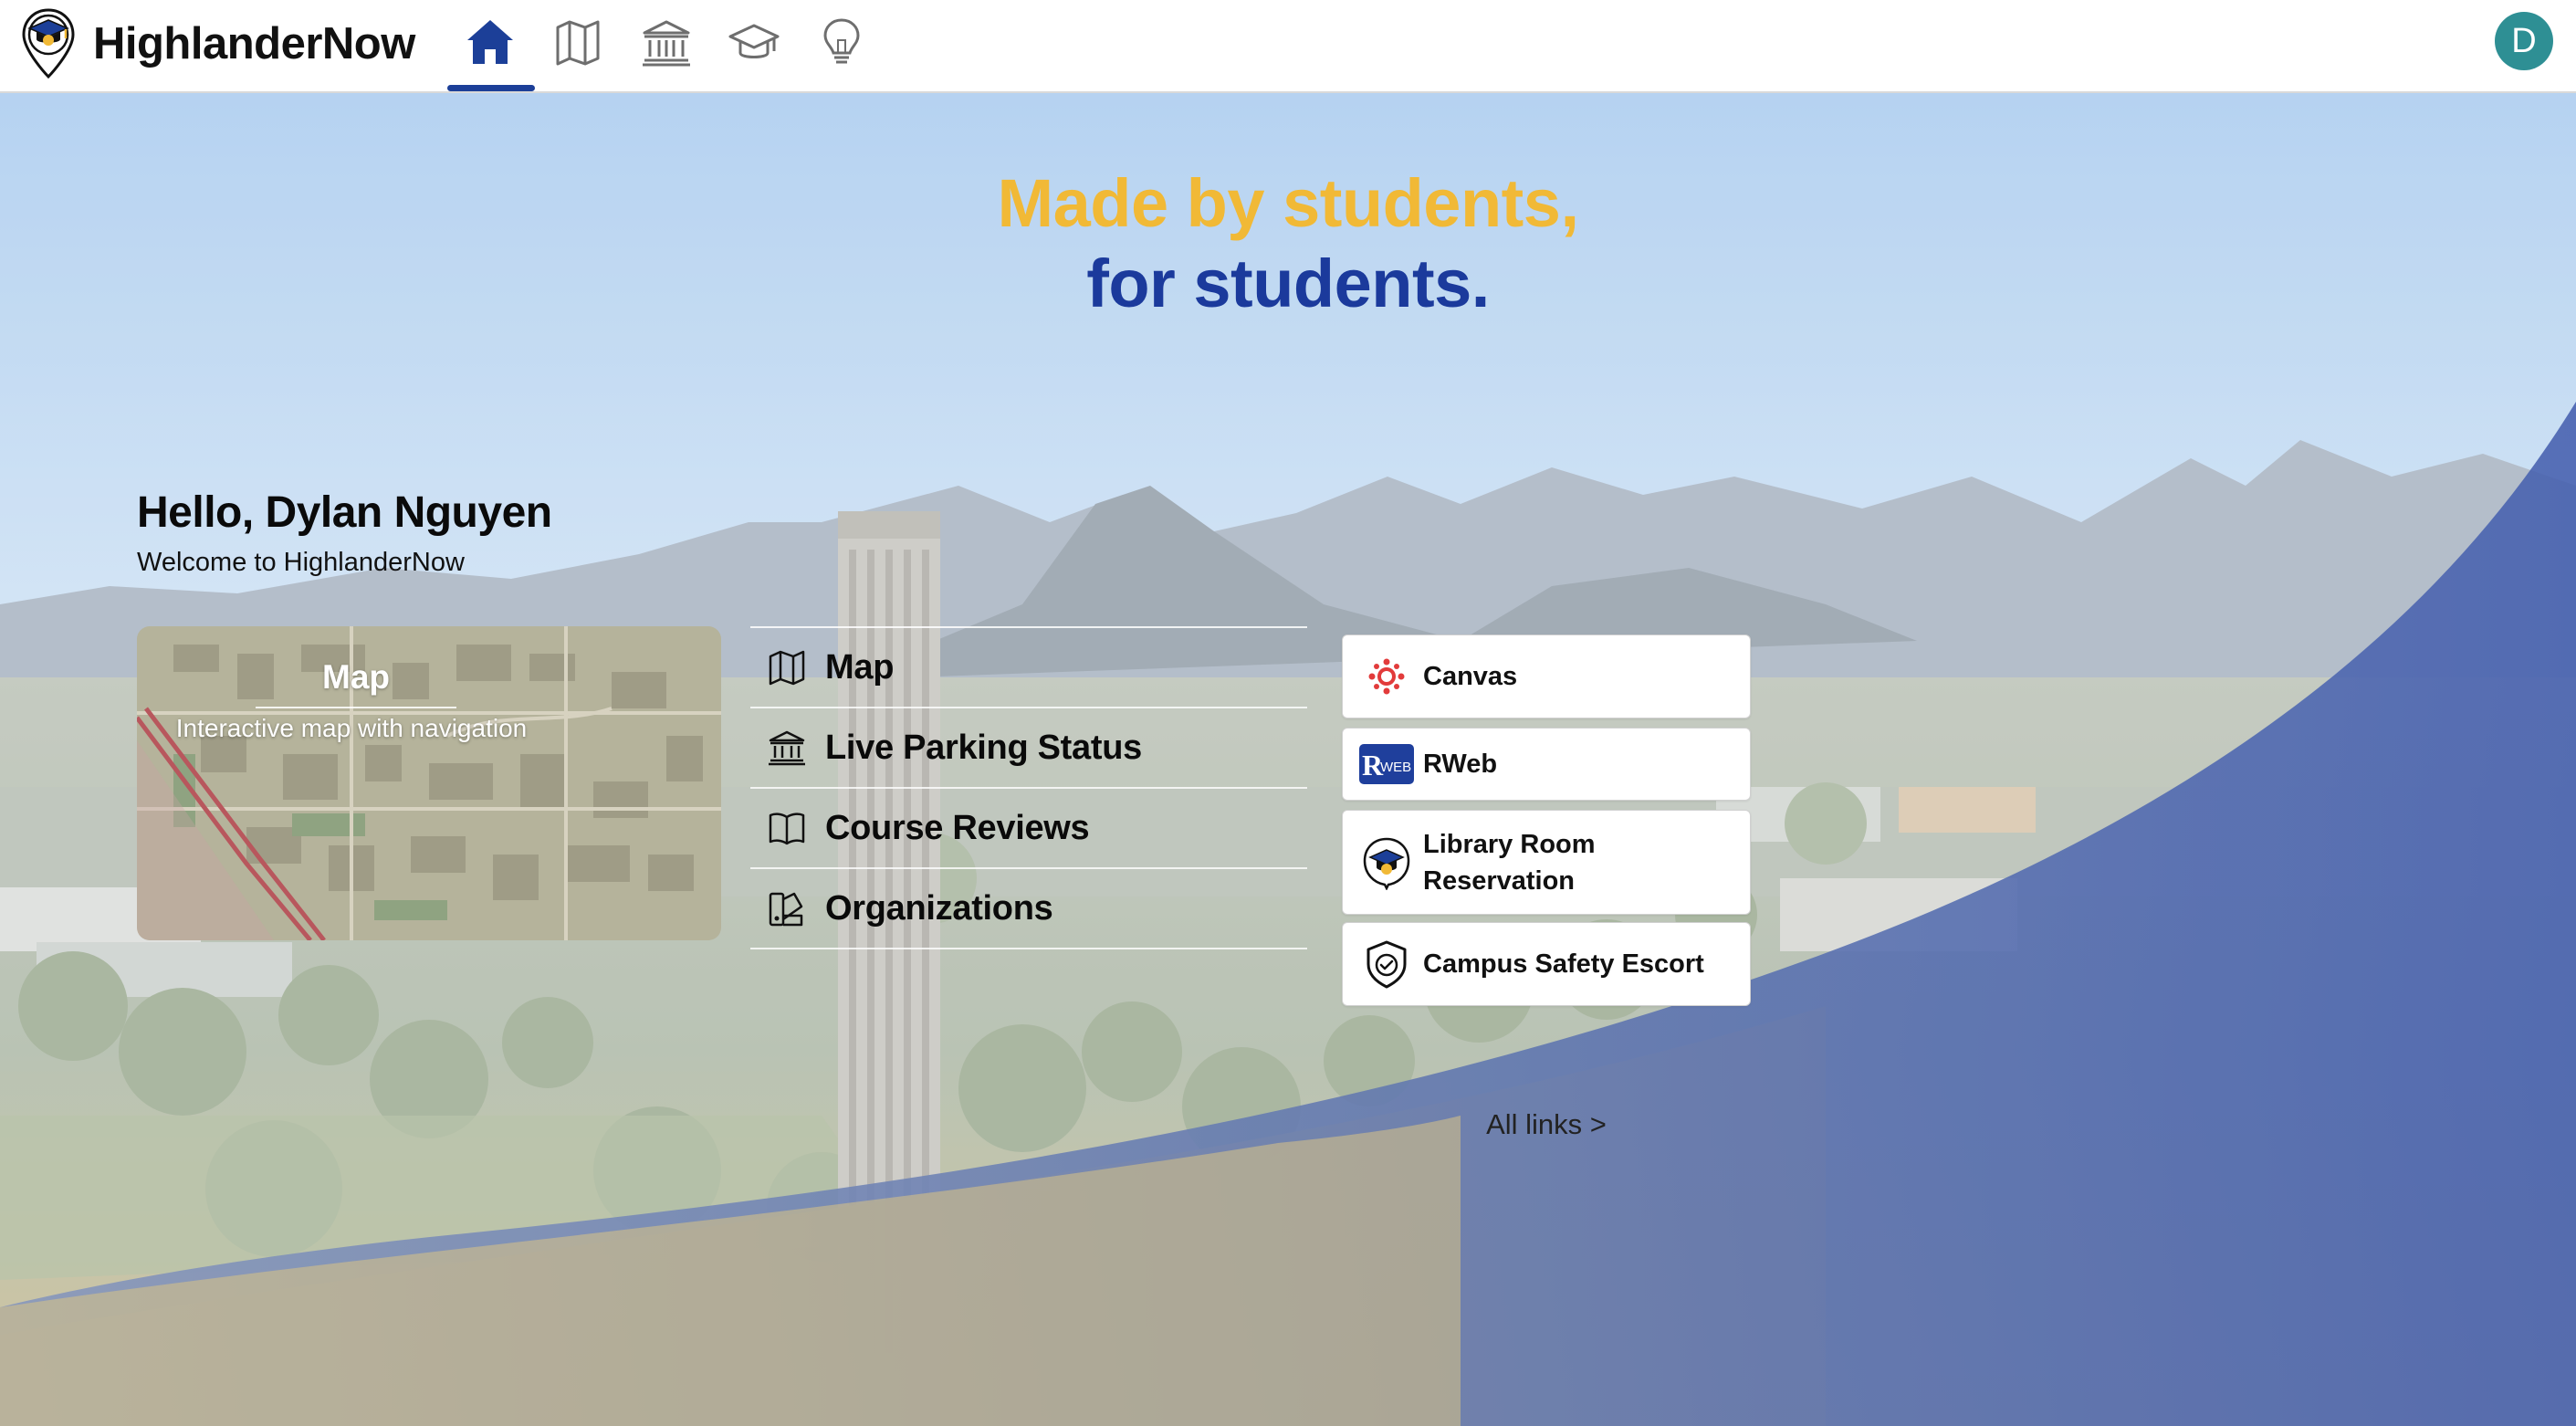 The height and width of the screenshot is (1426, 2576). Describe the element at coordinates (1546, 765) in the screenshot. I see `quick-link-rweb: R WEB RWeb` at that location.